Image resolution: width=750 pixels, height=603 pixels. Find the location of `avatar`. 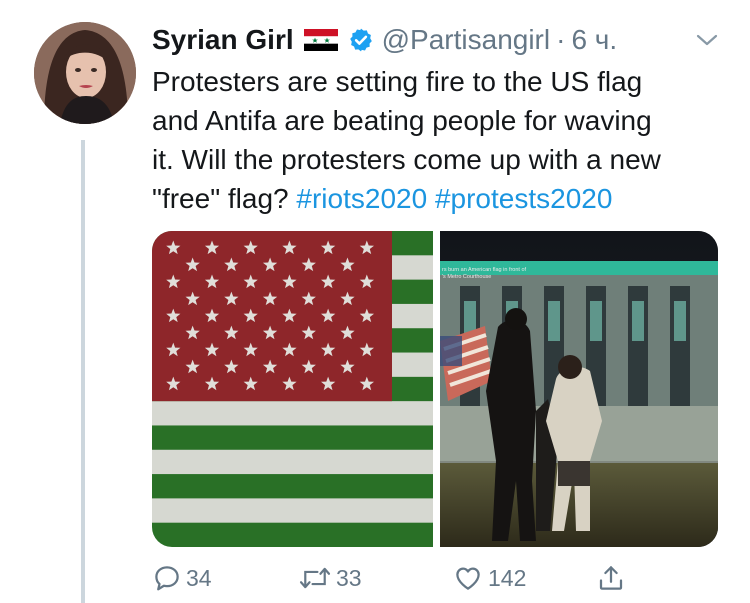

avatar is located at coordinates (85, 73).